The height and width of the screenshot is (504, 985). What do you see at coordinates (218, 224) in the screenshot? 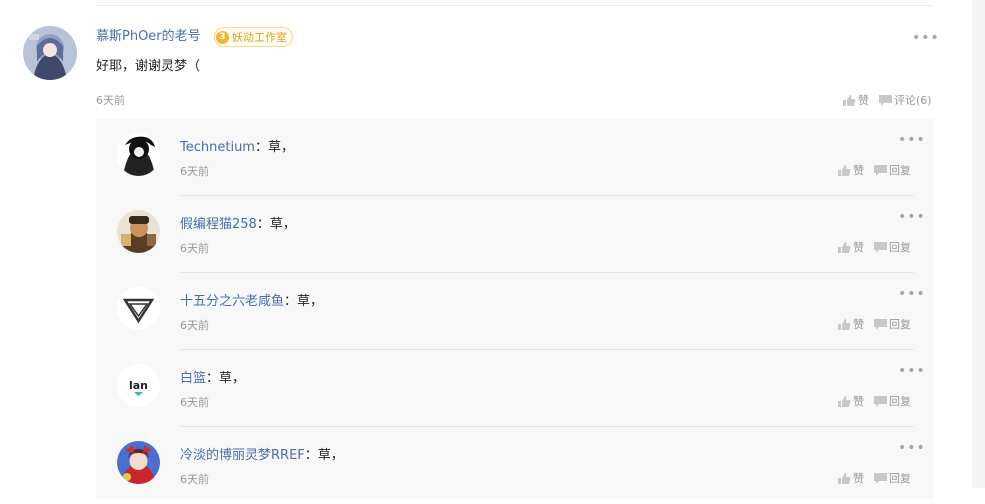
I see `reply-username: 假编程猫258` at bounding box center [218, 224].